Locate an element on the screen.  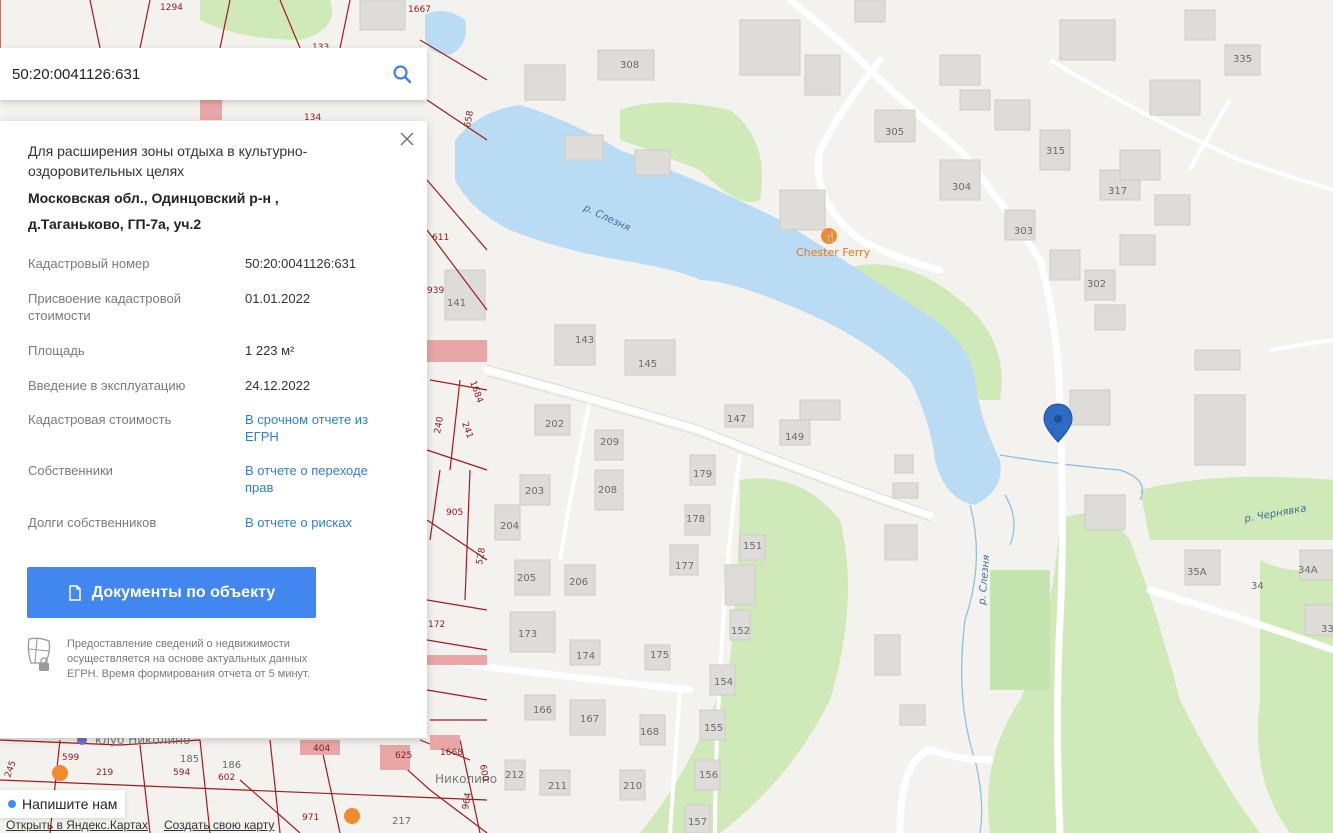
svg-text: 155 is located at coordinates (713, 728).